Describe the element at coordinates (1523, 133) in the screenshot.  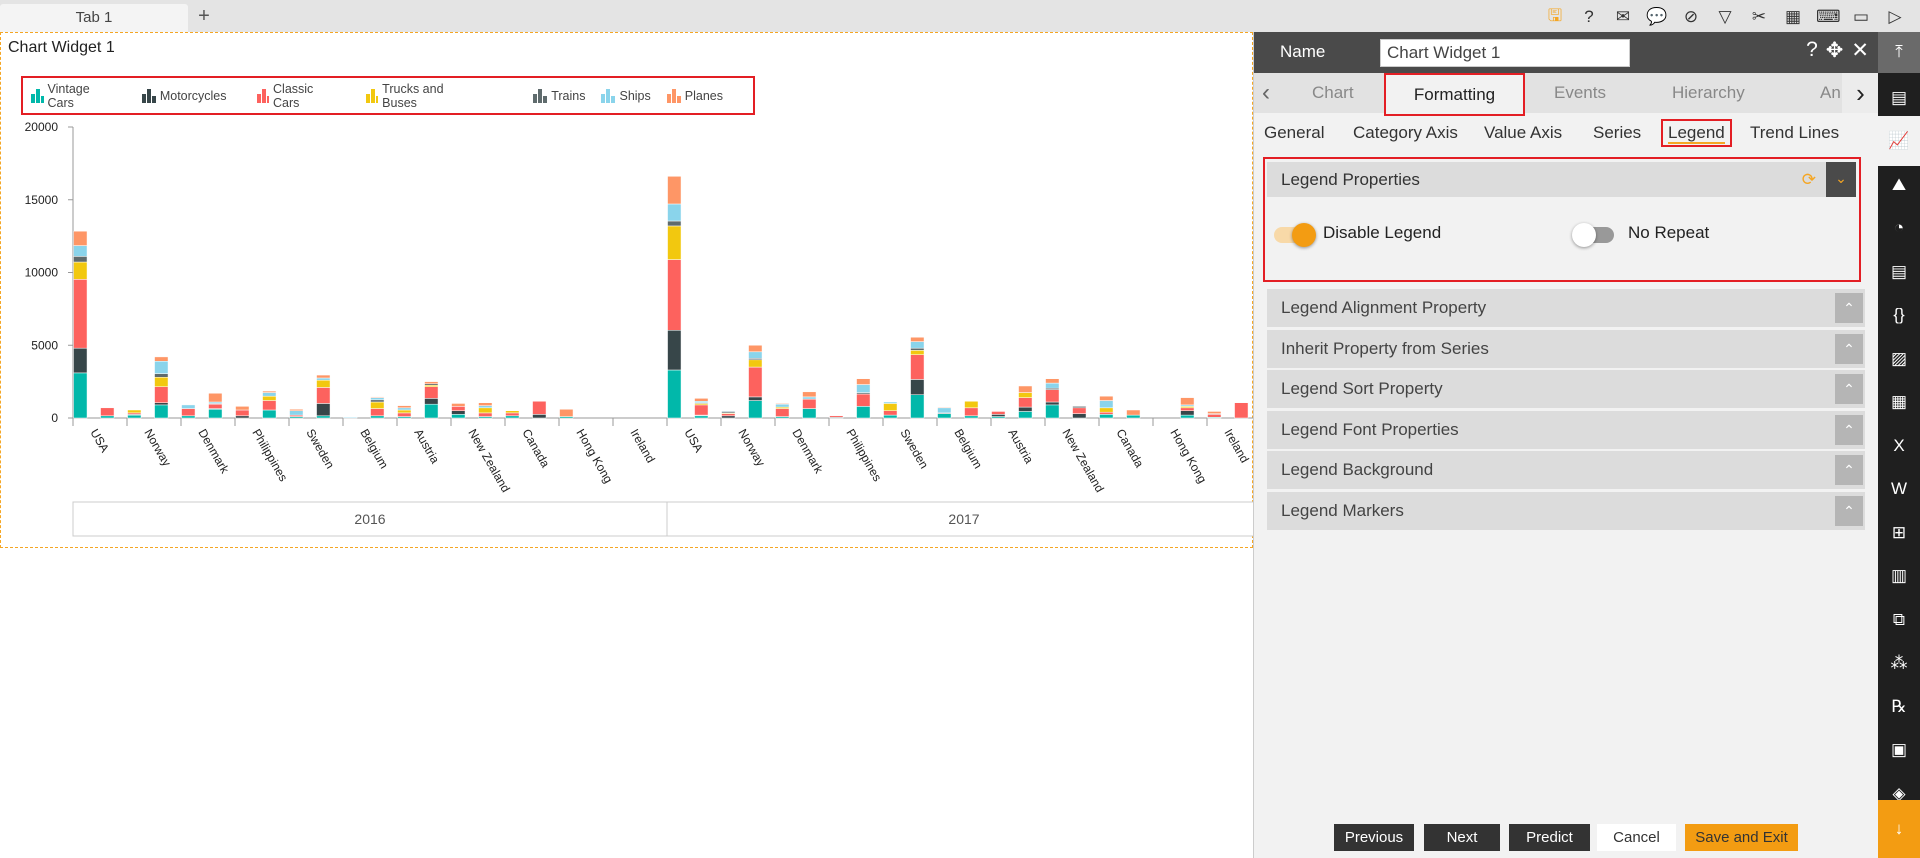
I see `subtab-value-axis: Value Axis` at that location.